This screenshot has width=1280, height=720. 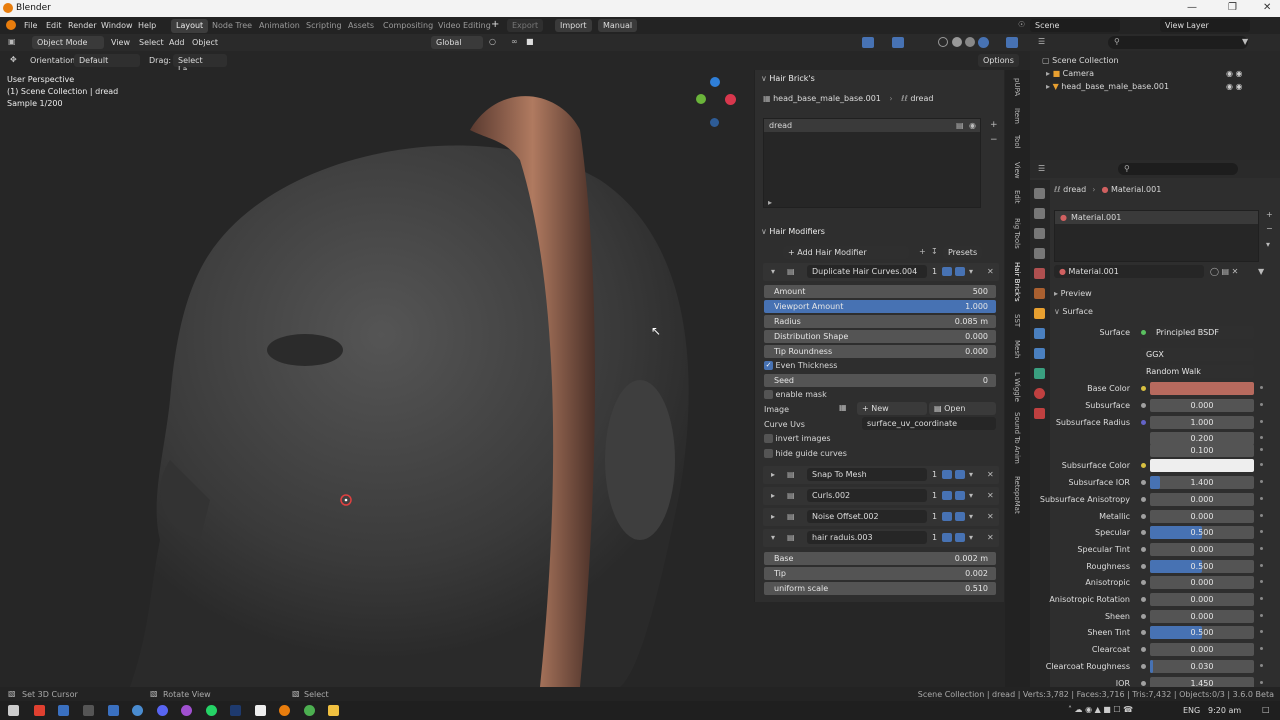 What do you see at coordinates (1039, 253) in the screenshot?
I see `view-layer-tab-icon` at bounding box center [1039, 253].